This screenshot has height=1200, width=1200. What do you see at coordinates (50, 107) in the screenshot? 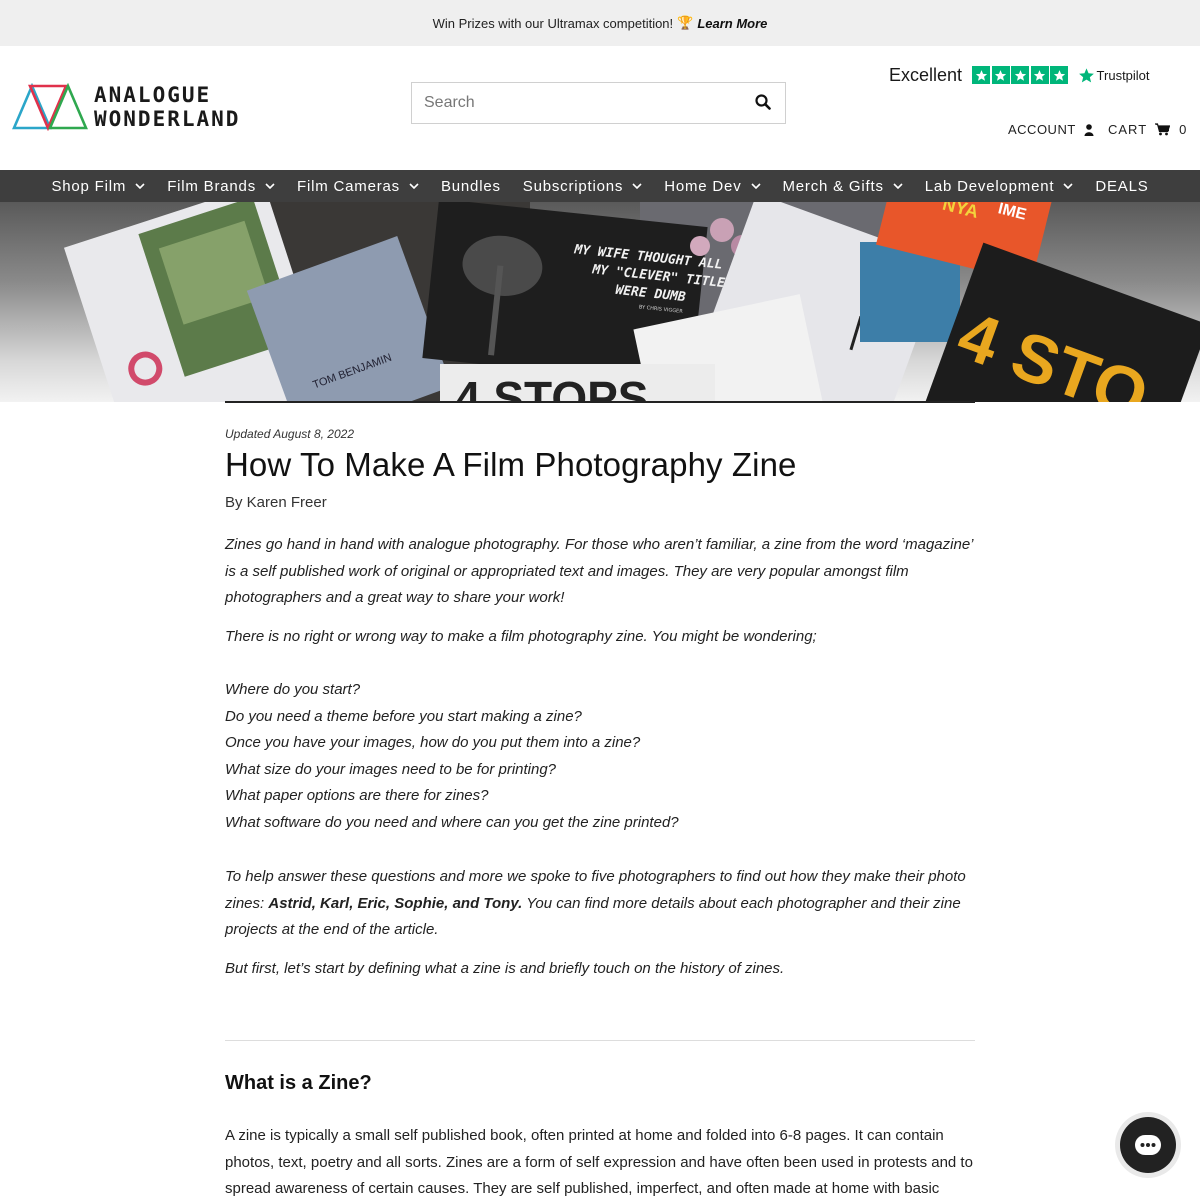
I see `logo-mark-icon` at bounding box center [50, 107].